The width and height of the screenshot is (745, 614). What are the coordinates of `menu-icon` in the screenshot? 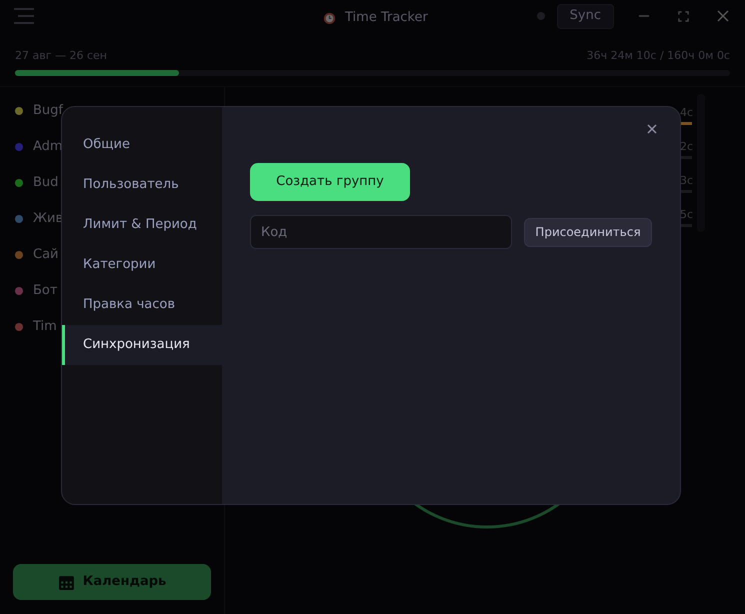 It's located at (24, 16).